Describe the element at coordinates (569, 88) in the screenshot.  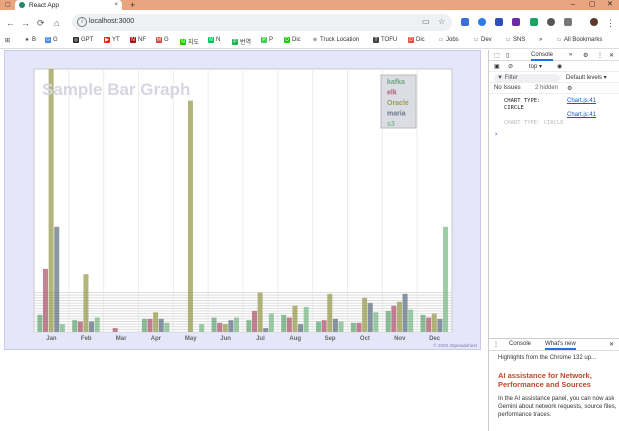
I see `console-settings-gear-icon: ⚙` at that location.